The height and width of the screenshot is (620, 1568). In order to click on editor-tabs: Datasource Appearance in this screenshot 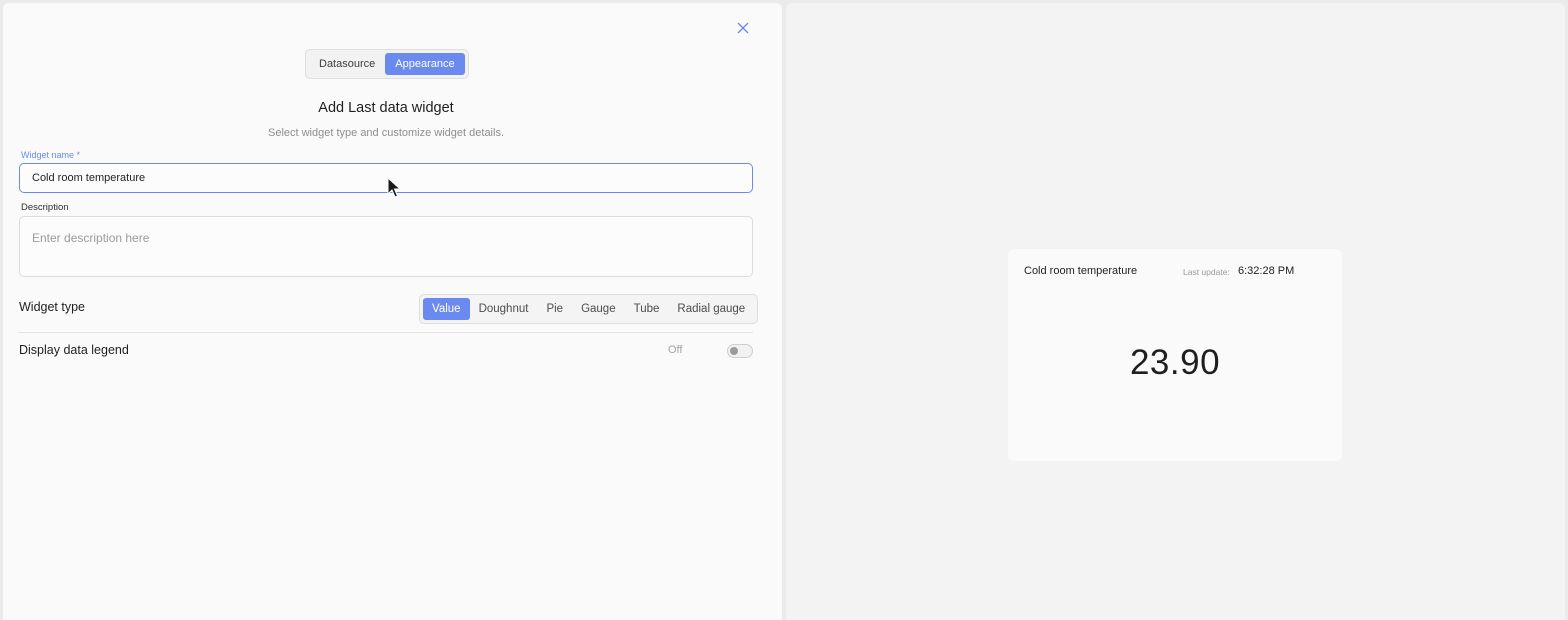, I will do `click(387, 64)`.